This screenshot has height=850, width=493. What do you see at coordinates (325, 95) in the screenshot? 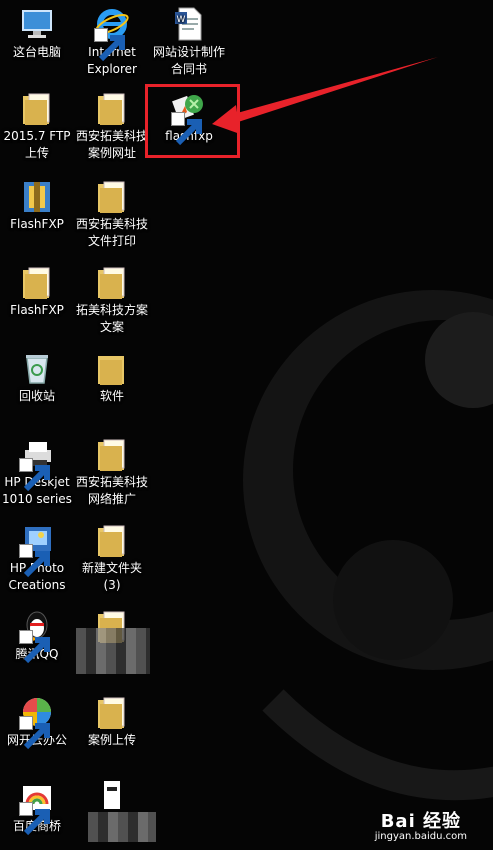
I see `annotation-arrow` at bounding box center [325, 95].